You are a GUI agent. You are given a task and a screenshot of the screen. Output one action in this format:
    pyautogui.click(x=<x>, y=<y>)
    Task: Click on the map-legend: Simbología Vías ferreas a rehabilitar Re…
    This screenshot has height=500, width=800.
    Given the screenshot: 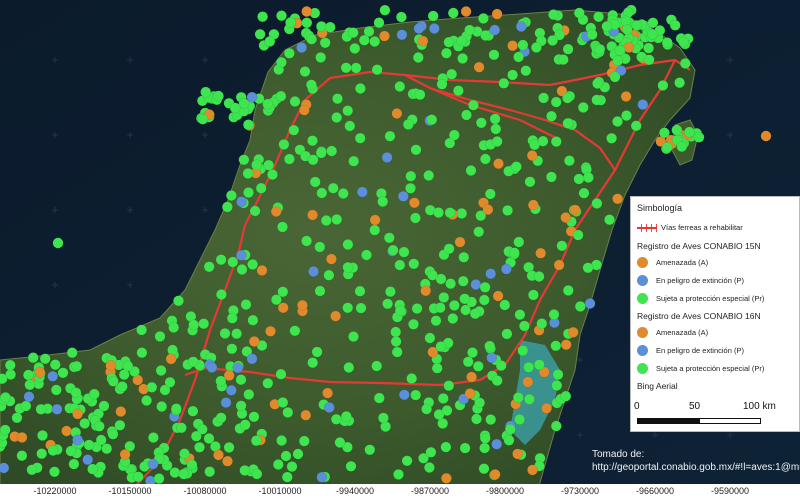 What is the action you would take?
    pyautogui.click(x=715, y=314)
    